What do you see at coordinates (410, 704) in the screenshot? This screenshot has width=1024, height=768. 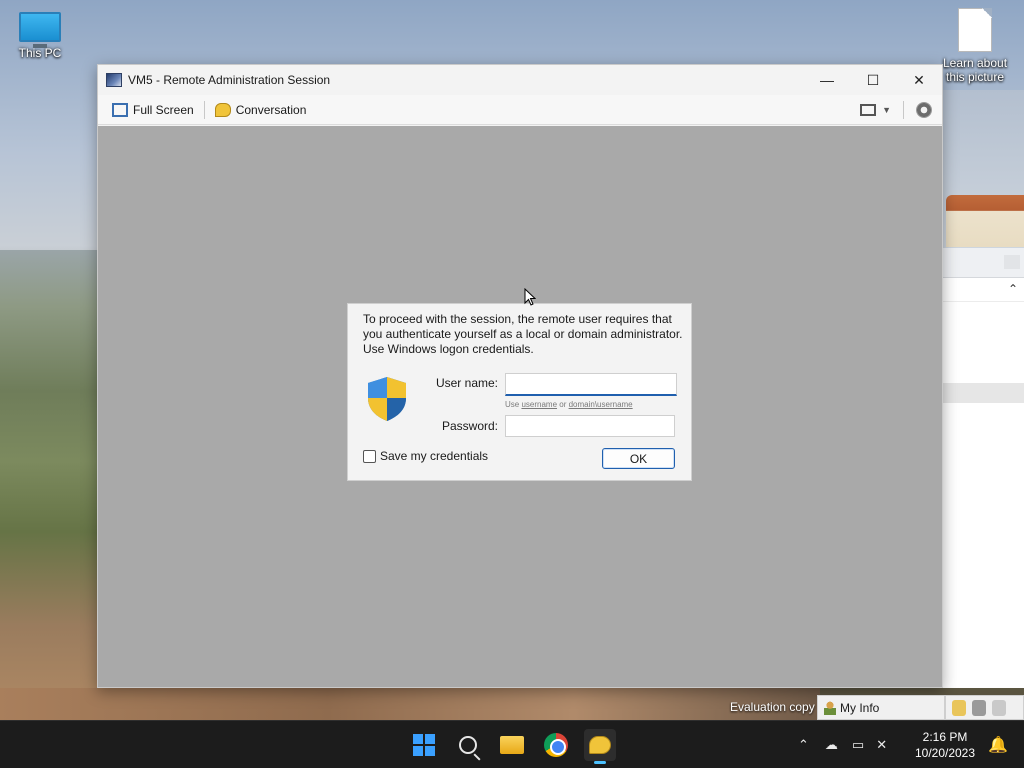 I see `wallpaper-bottom` at bounding box center [410, 704].